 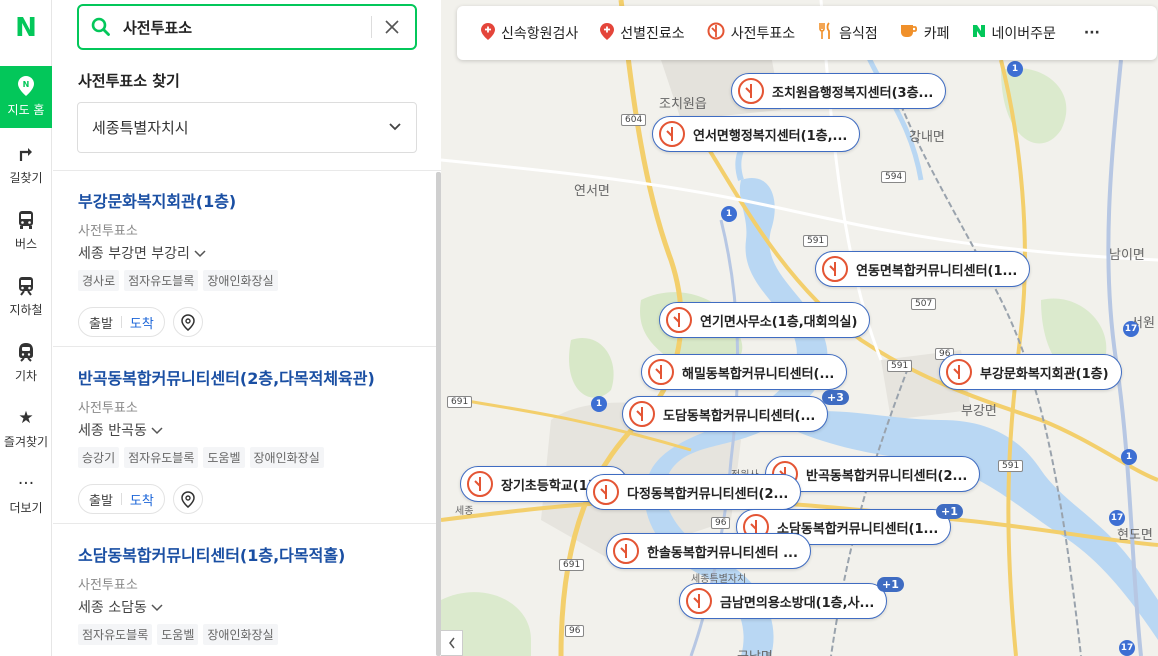 I want to click on result-address: 세종 반곡동, so click(x=248, y=430).